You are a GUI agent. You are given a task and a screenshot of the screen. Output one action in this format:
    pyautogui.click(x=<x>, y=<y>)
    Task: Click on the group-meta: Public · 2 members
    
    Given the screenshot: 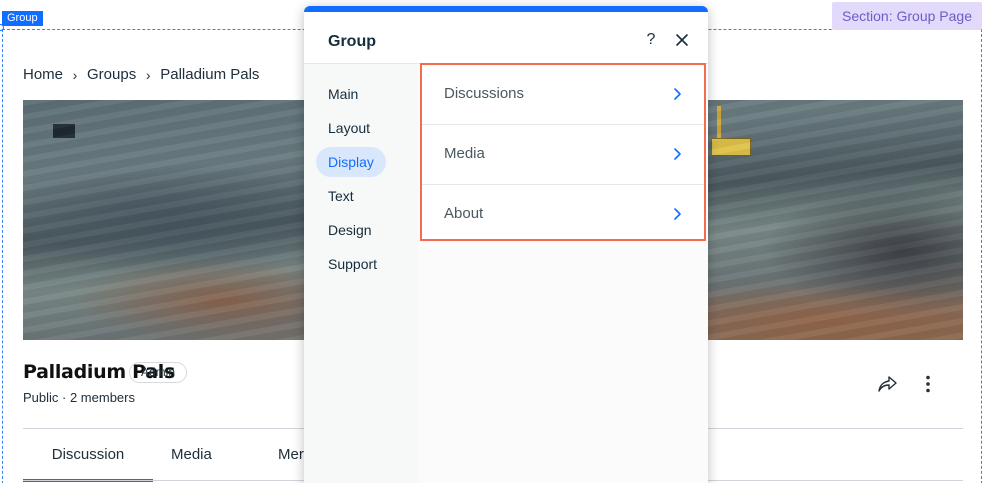 What is the action you would take?
    pyautogui.click(x=79, y=397)
    